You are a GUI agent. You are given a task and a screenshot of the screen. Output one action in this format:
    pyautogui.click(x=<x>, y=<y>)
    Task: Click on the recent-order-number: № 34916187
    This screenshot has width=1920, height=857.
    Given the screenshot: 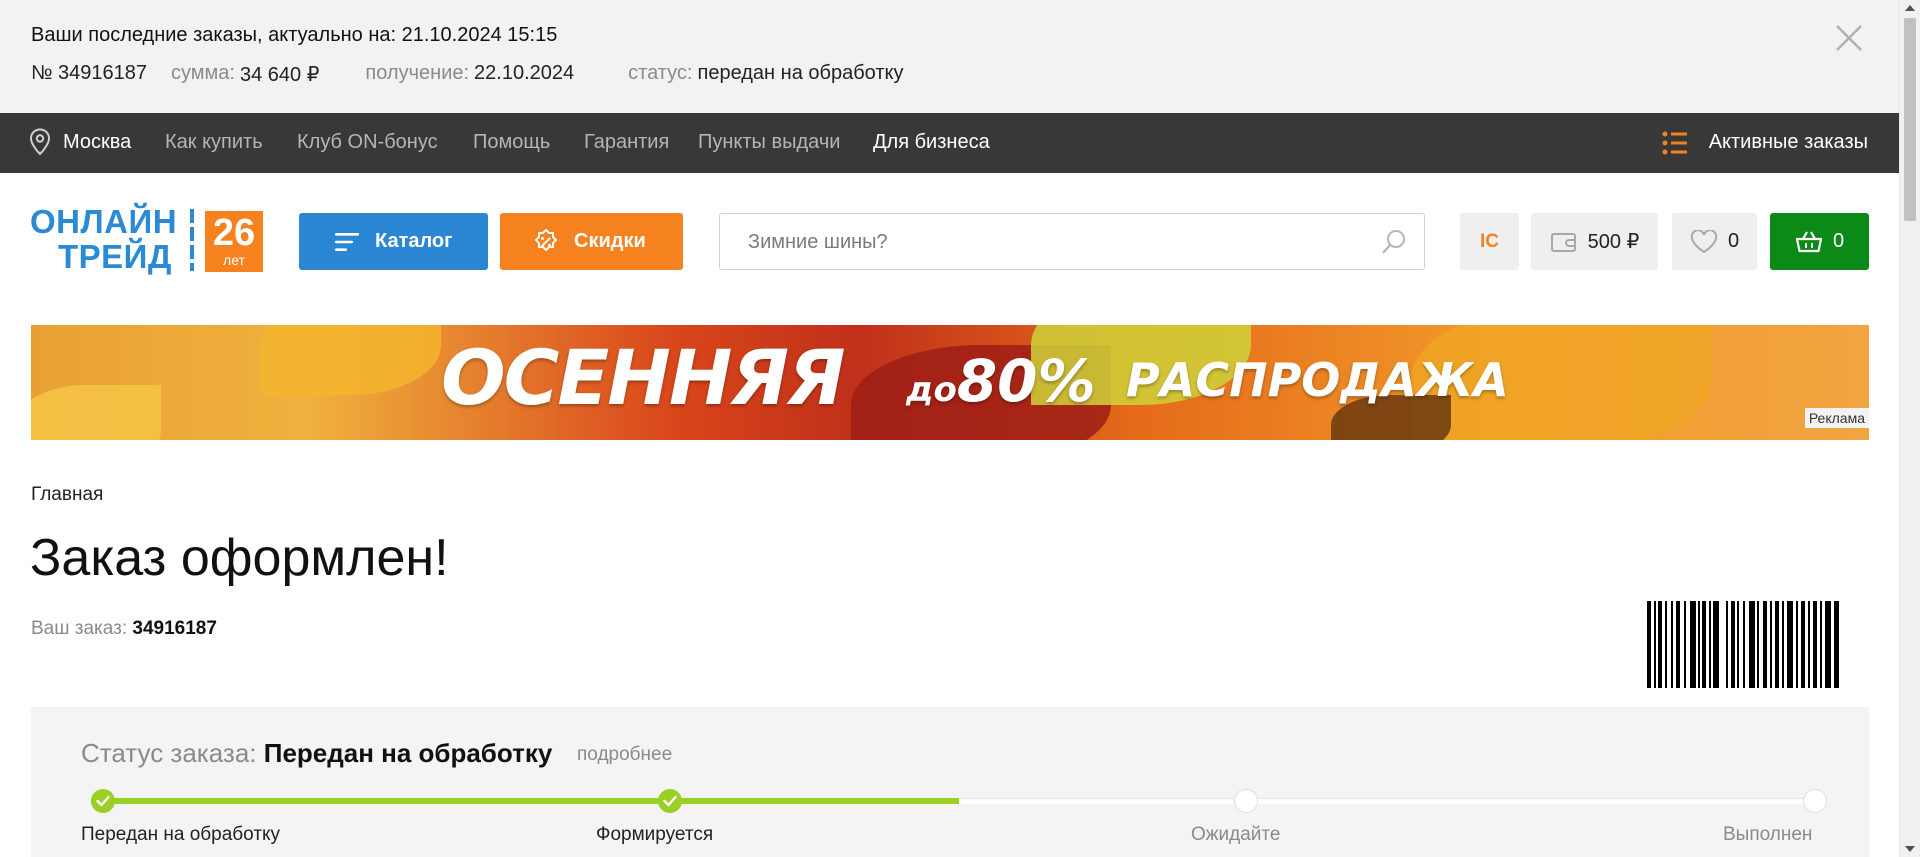 What is the action you would take?
    pyautogui.click(x=89, y=74)
    